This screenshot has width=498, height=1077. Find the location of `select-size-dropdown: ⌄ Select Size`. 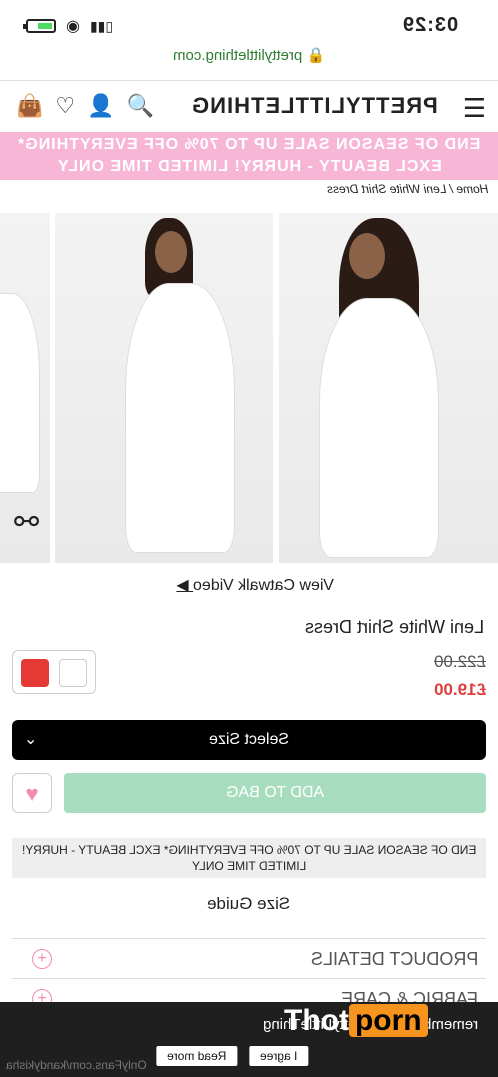

select-size-dropdown: ⌄ Select Size is located at coordinates (249, 740).